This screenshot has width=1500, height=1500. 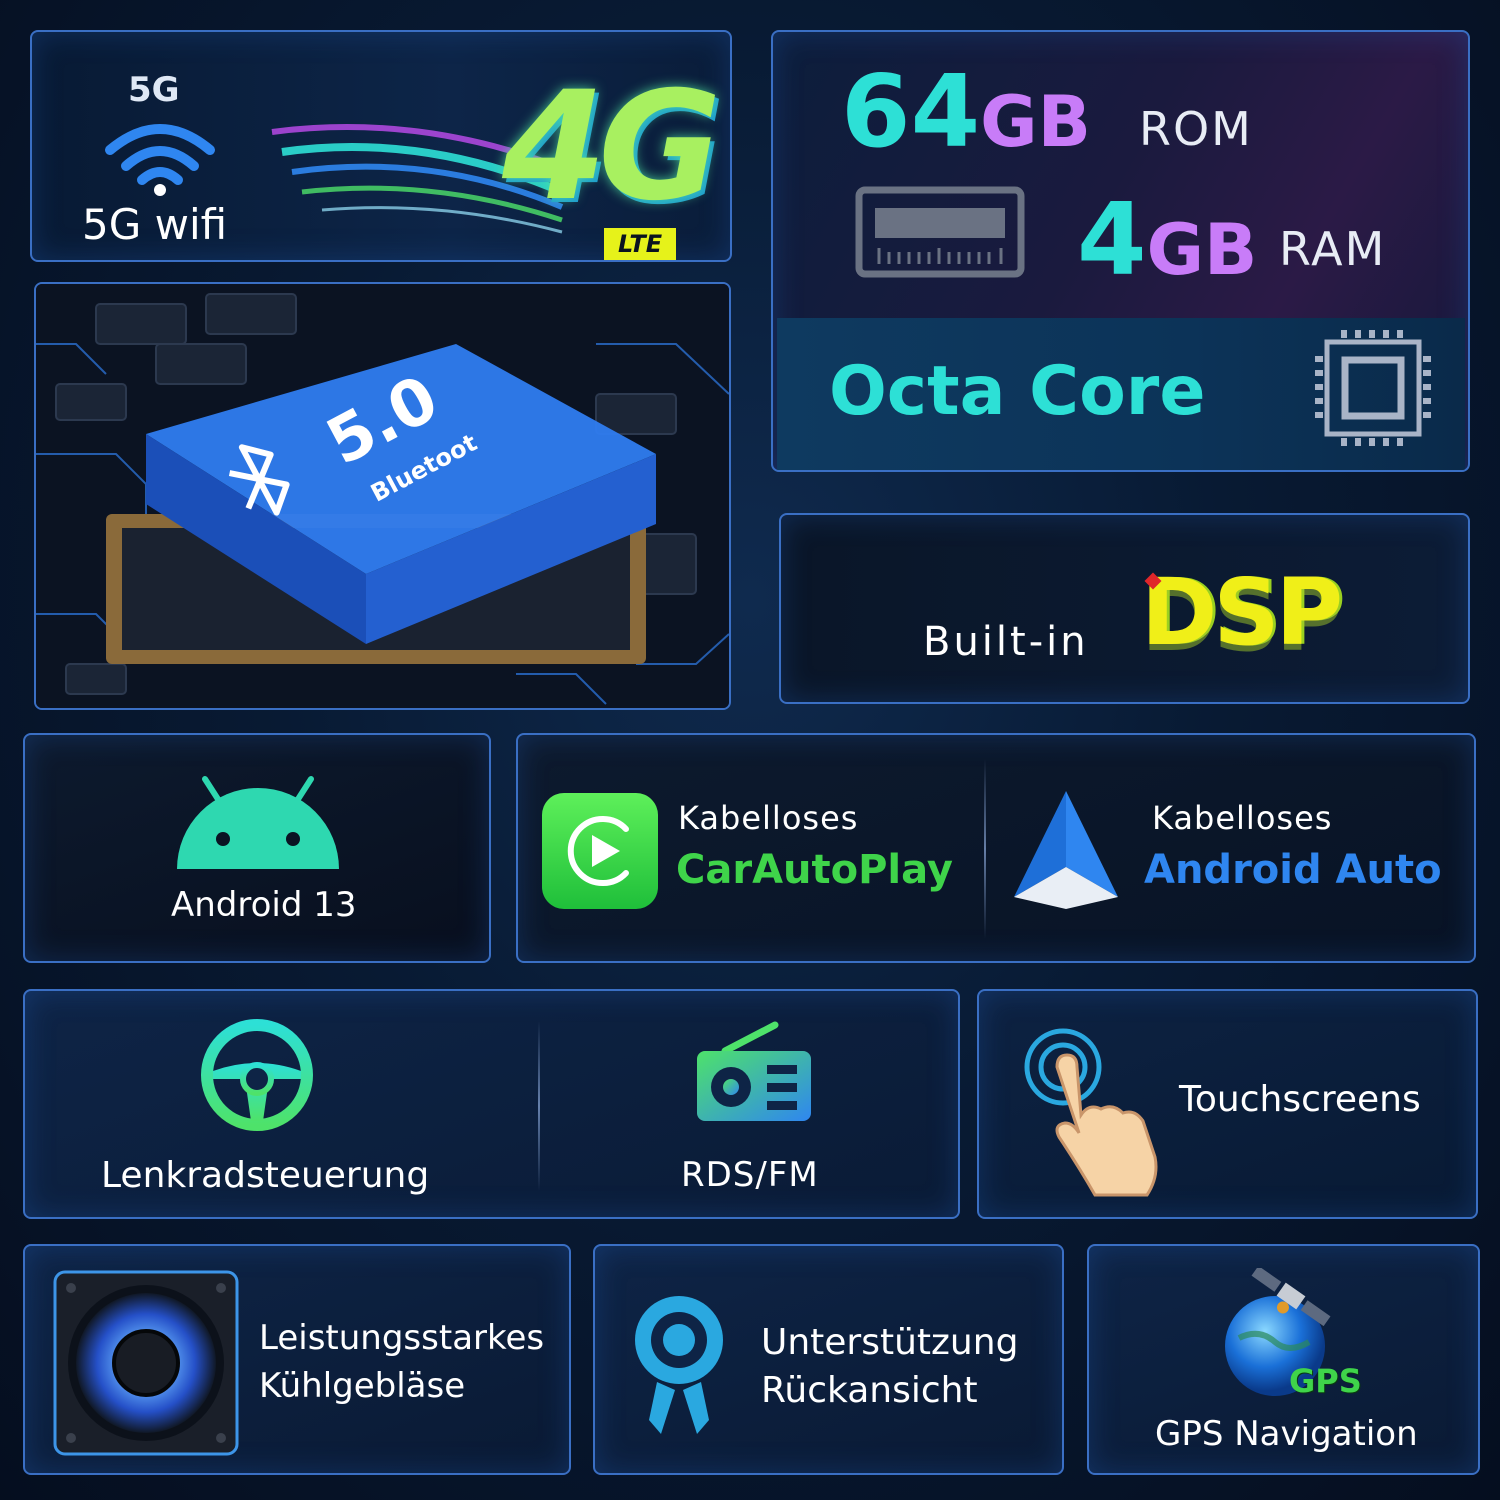 I want to click on ram-value: 4GB, so click(x=1167, y=240).